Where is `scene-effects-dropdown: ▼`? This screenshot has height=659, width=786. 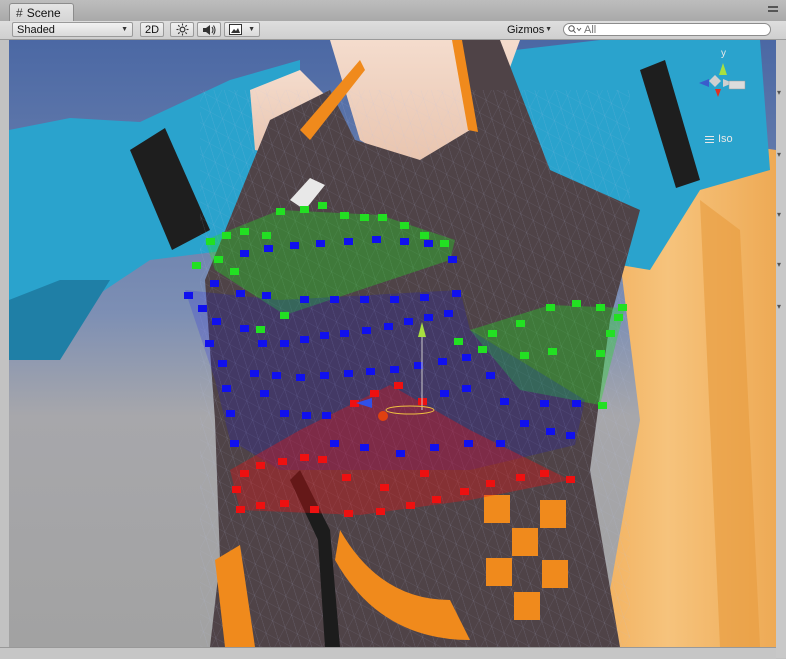 scene-effects-dropdown: ▼ is located at coordinates (242, 29).